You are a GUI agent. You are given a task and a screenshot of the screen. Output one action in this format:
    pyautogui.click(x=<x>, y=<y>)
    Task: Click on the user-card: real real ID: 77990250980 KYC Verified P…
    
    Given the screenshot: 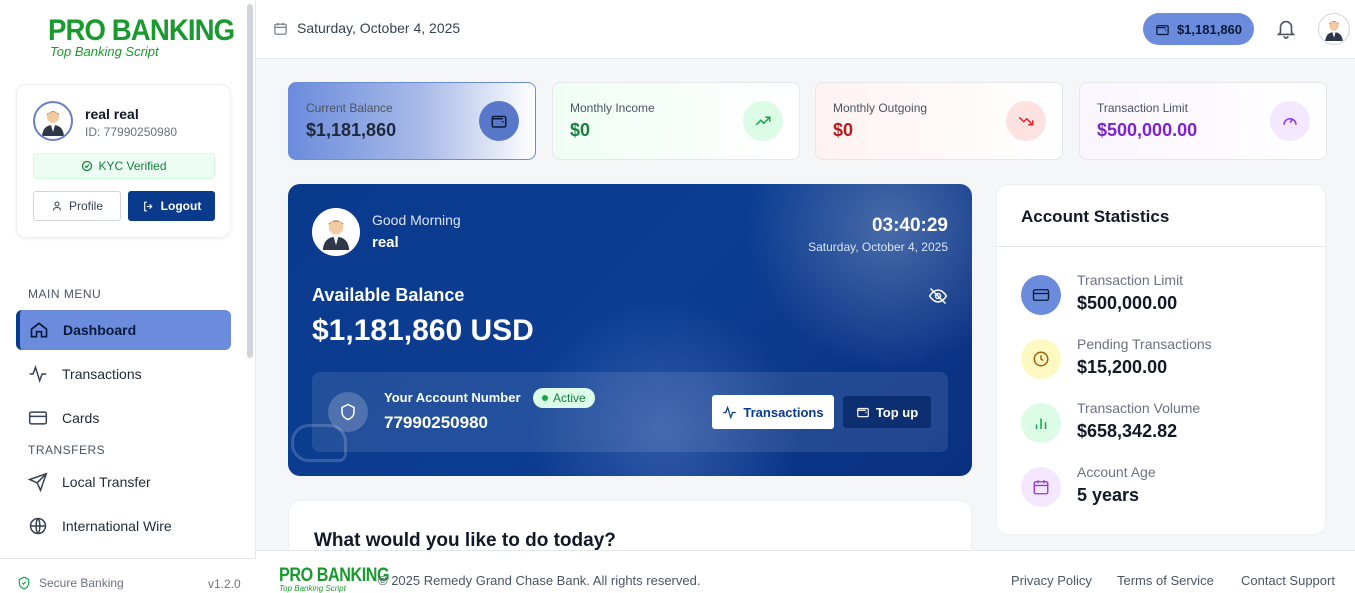 What is the action you would take?
    pyautogui.click(x=123, y=161)
    